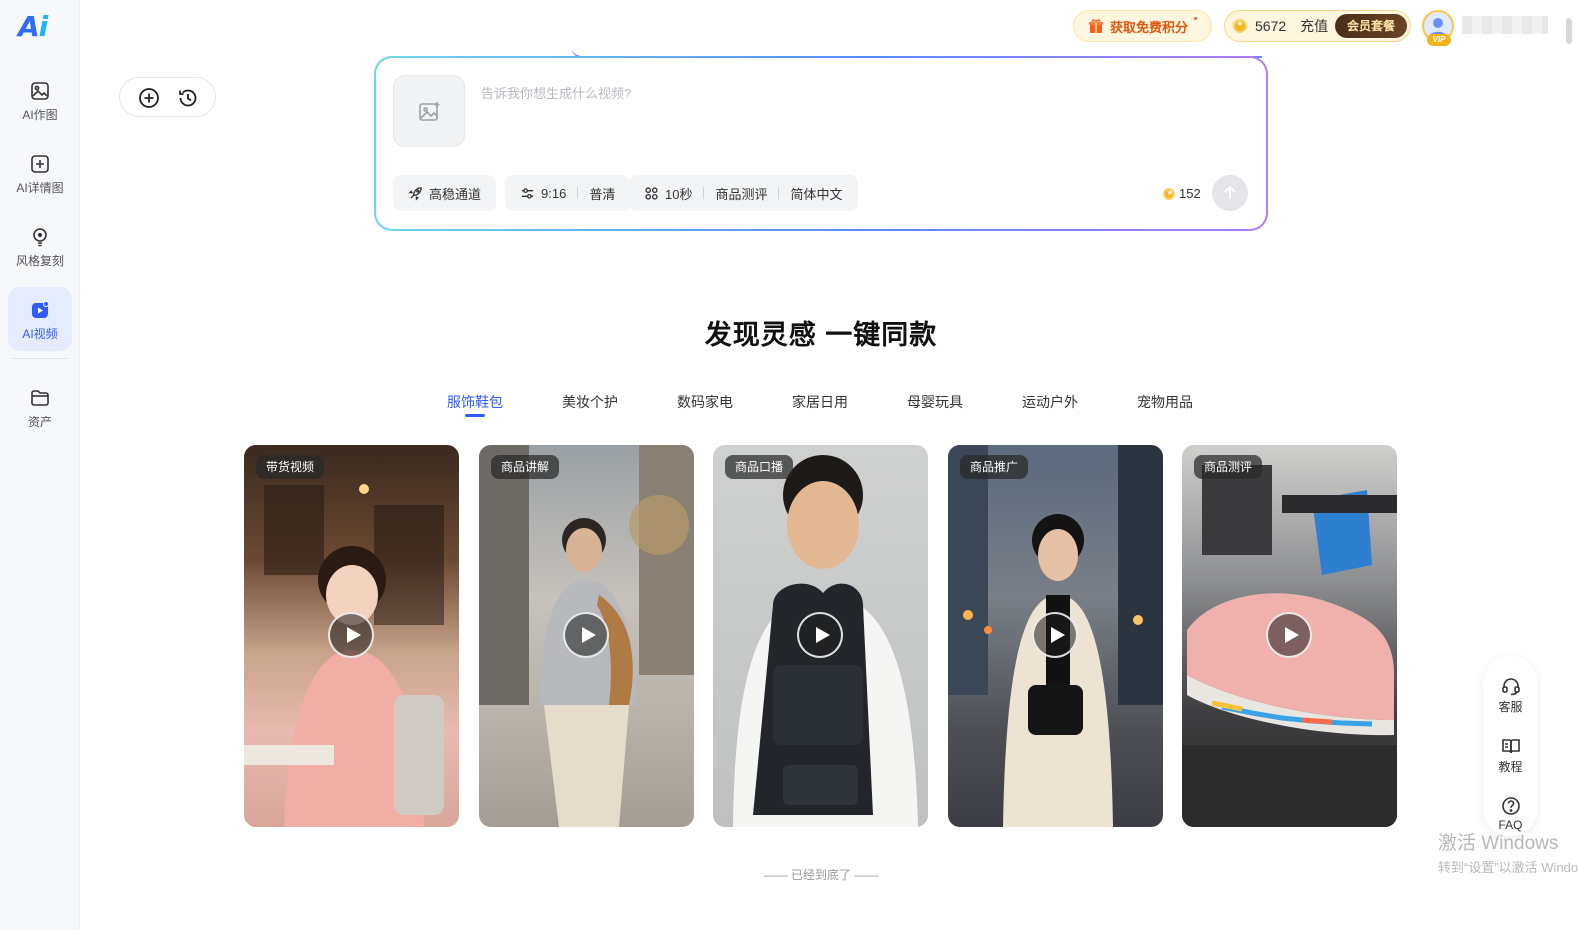 The height and width of the screenshot is (930, 1578). I want to click on sidebar: Ai AI作图 AI详情图 风格复刻 AI视频 资产, so click(40, 465).